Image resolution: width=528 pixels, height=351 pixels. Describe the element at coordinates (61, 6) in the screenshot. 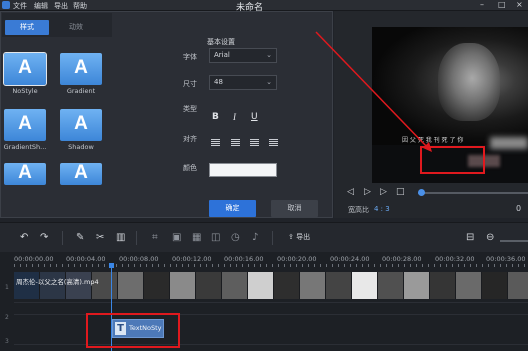

I see `menu-export: 导出` at that location.